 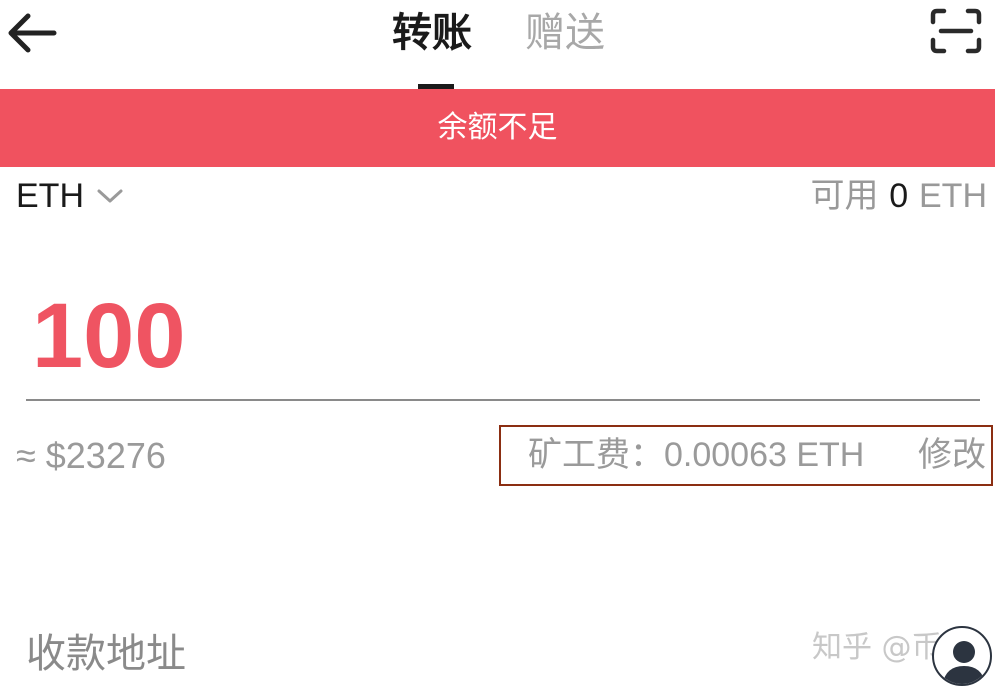 I want to click on scan-icon, so click(x=956, y=31).